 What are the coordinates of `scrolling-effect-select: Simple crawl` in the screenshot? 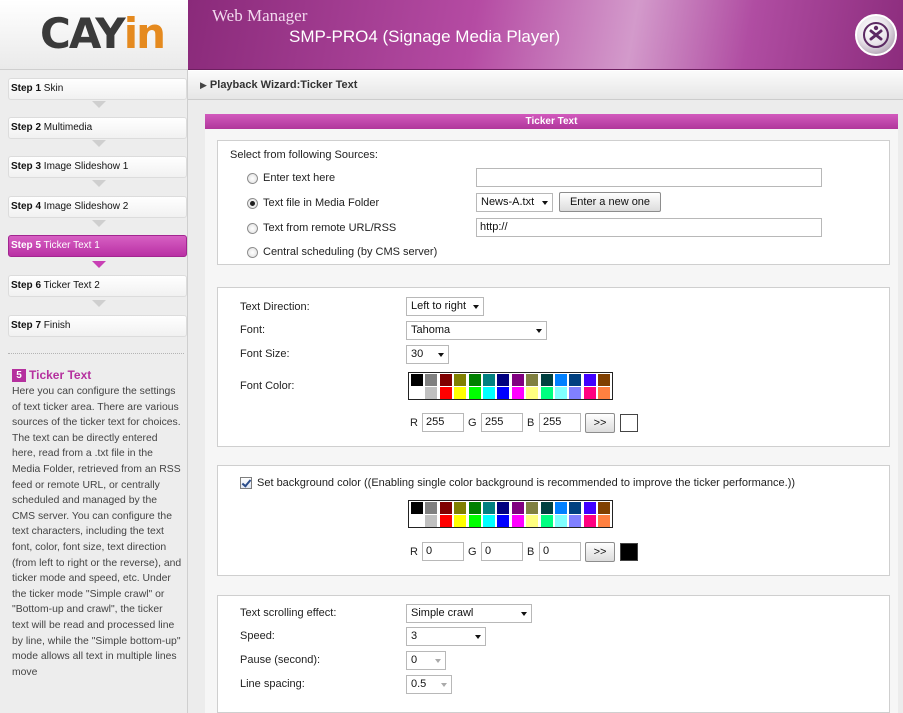 It's located at (469, 613).